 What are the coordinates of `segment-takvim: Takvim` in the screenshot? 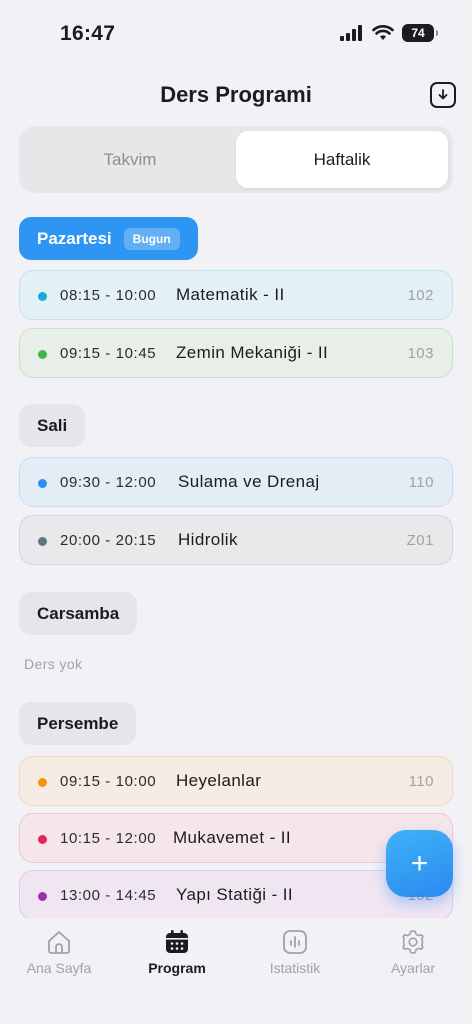 It's located at (130, 159).